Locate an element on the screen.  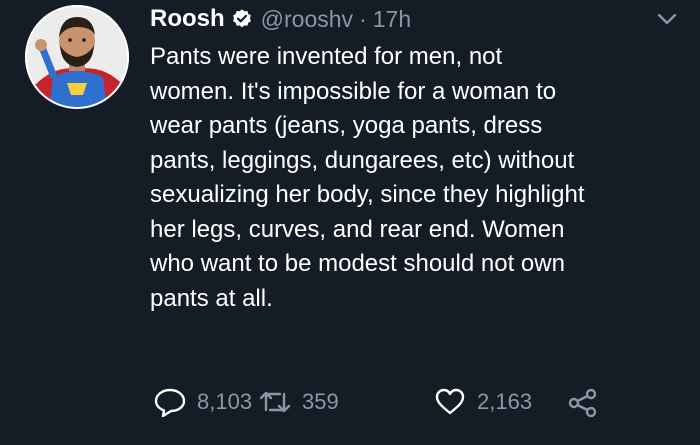
author-handle: @rooshv is located at coordinates (307, 19).